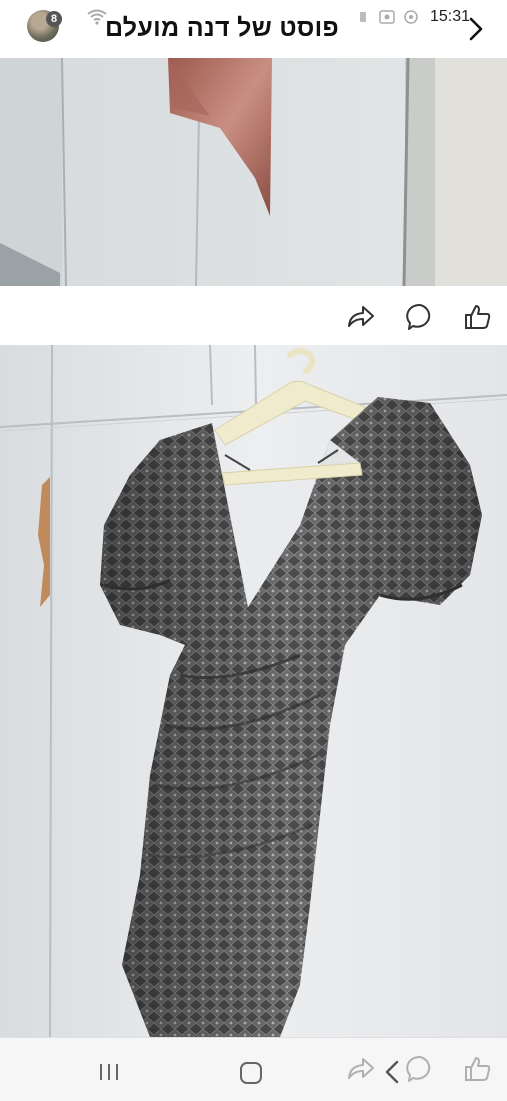  I want to click on header: 8 15:31 פוסט של דנה מועלם, so click(253, 29).